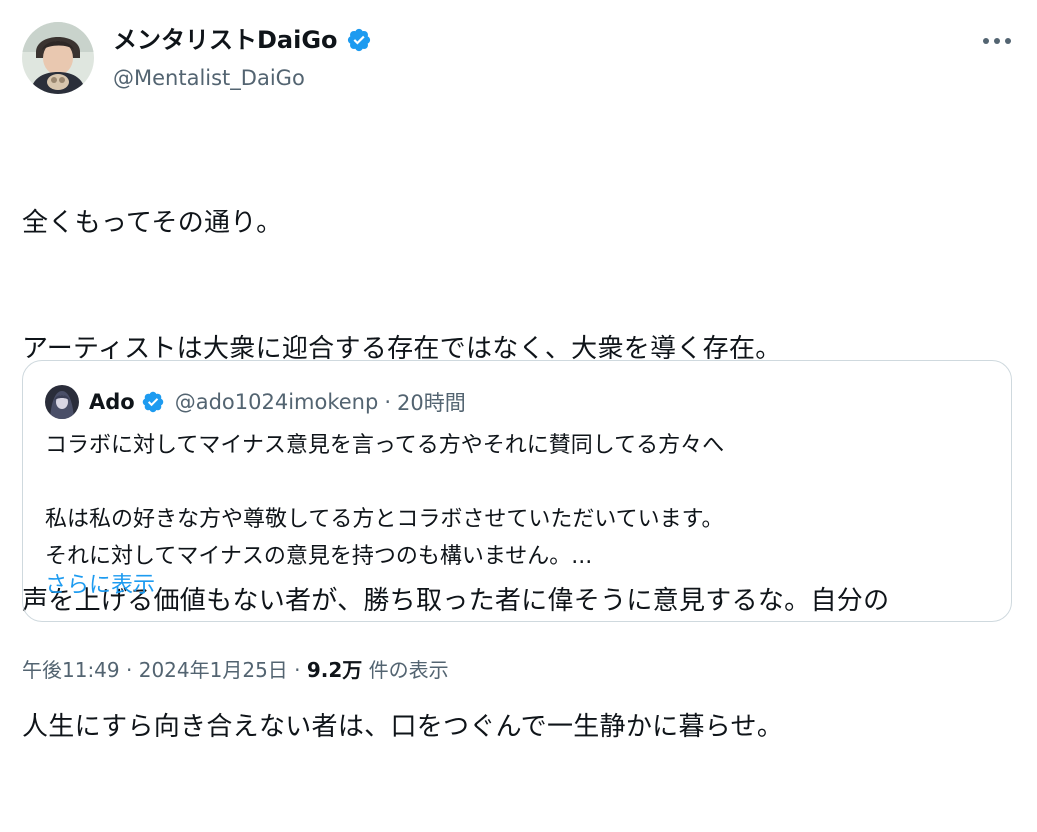  What do you see at coordinates (405, 670) in the screenshot?
I see `views-label: 件の表示` at bounding box center [405, 670].